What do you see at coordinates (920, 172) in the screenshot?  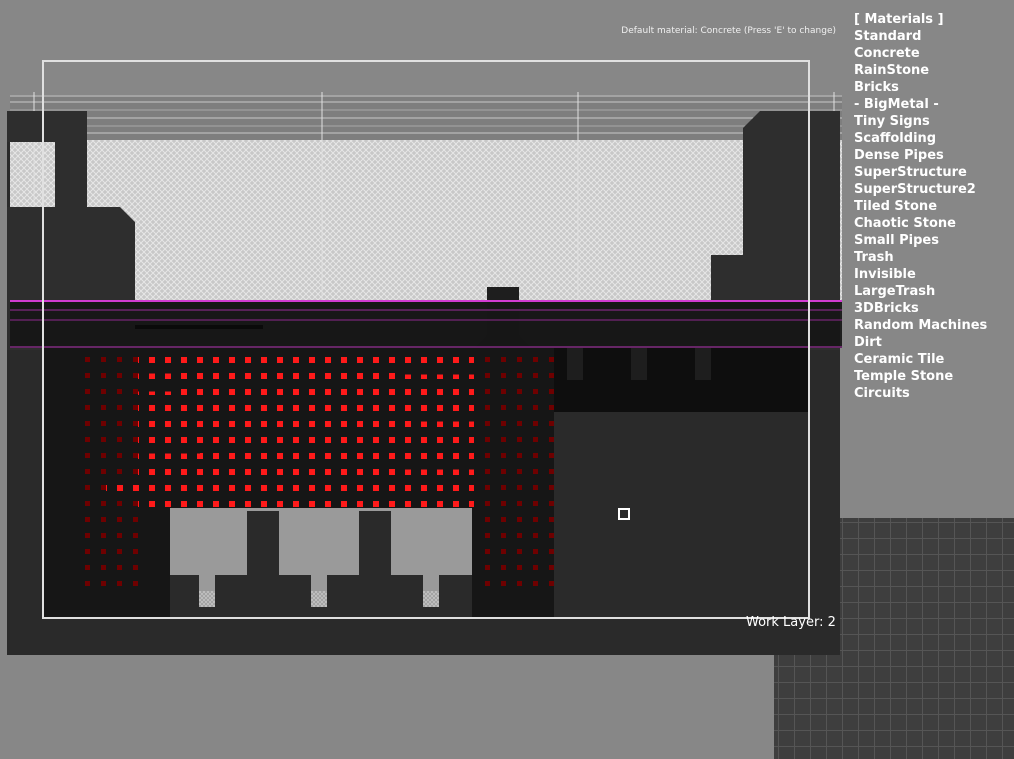 I see `material-item: SuperStructure` at bounding box center [920, 172].